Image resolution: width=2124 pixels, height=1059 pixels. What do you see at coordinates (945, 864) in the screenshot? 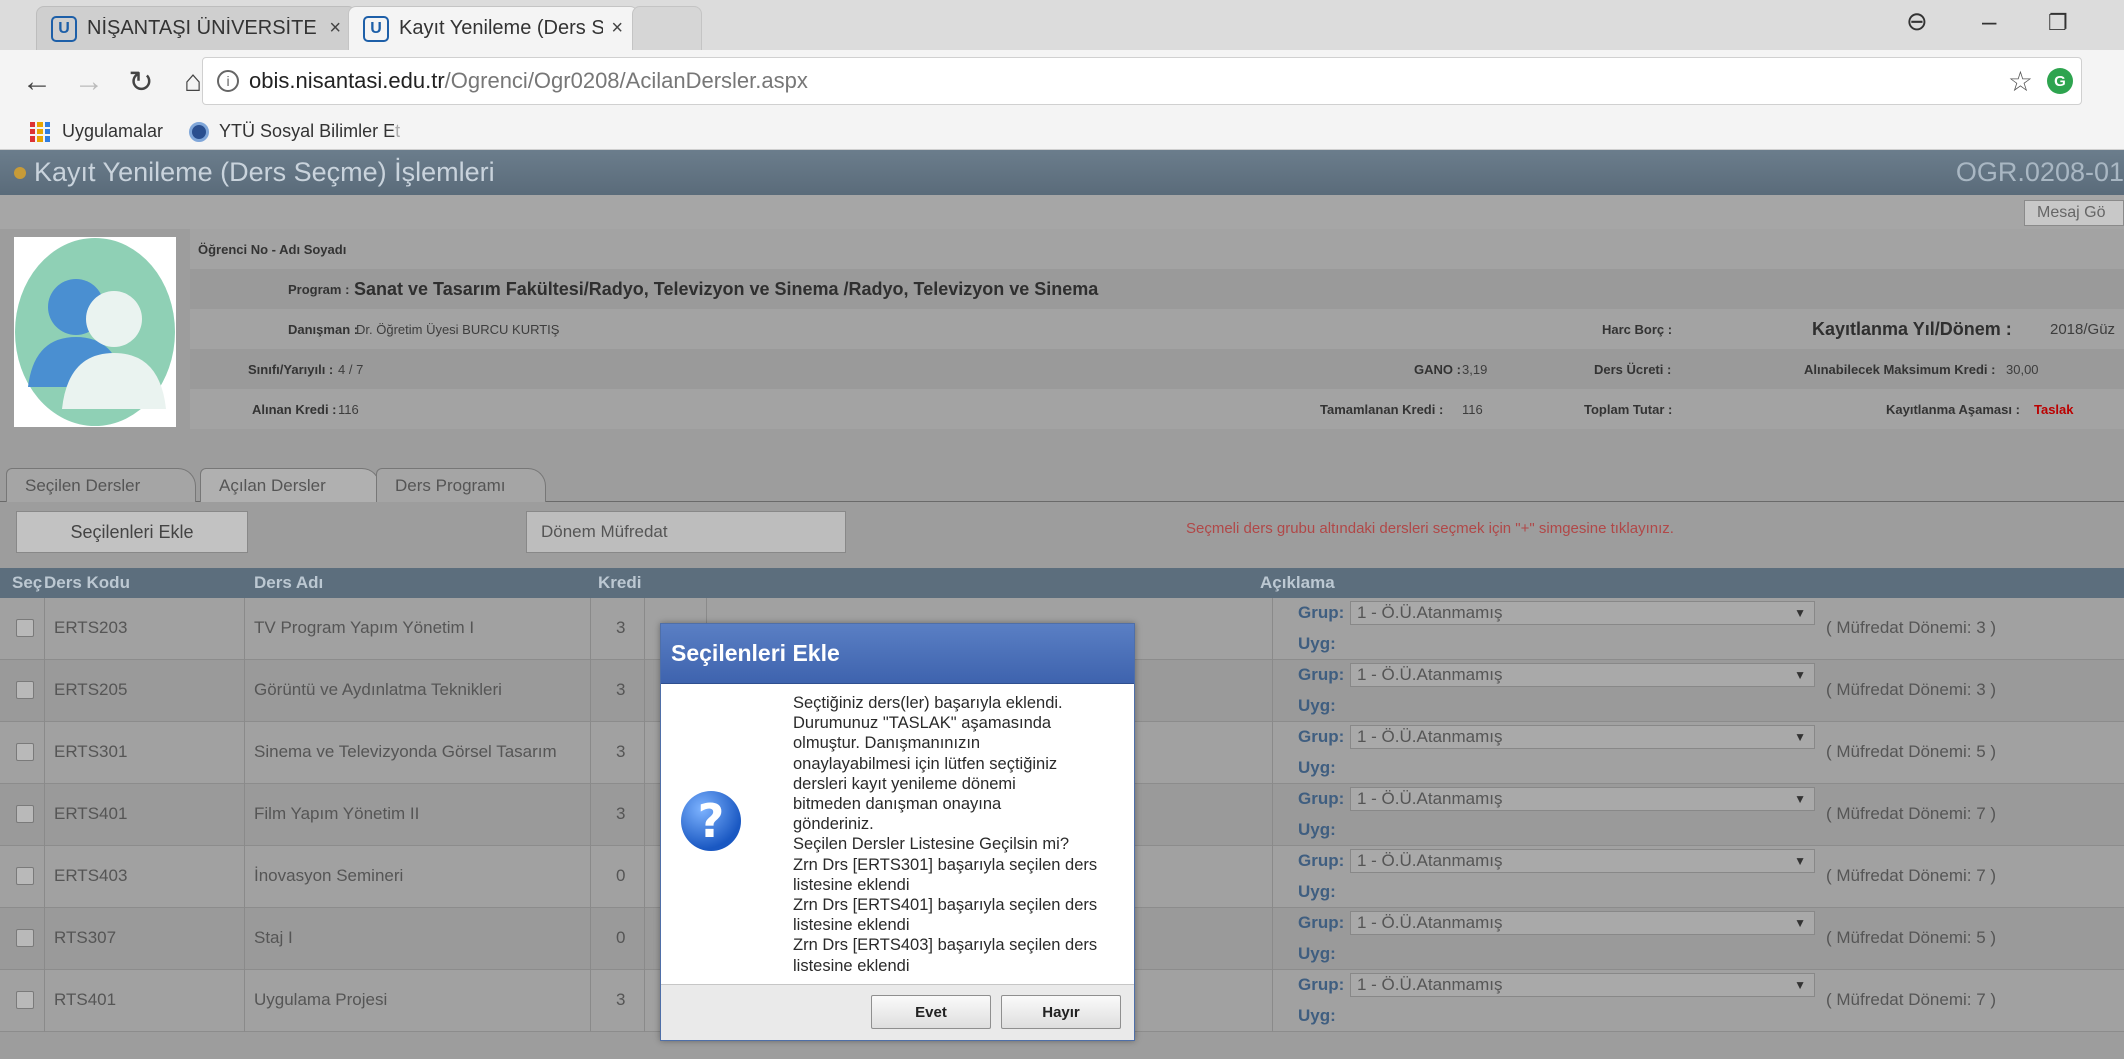
I see `dialog-line: Zrn Drs [ERTS301] başarıyla seçilen ders` at bounding box center [945, 864].